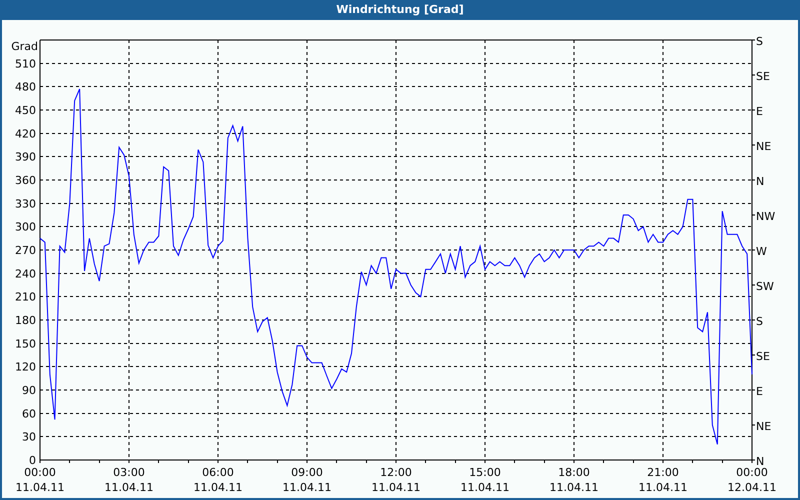 Image resolution: width=800 pixels, height=500 pixels. What do you see at coordinates (218, 480) in the screenshot?
I see `x-tick-label: 06:00 11.04.11` at bounding box center [218, 480].